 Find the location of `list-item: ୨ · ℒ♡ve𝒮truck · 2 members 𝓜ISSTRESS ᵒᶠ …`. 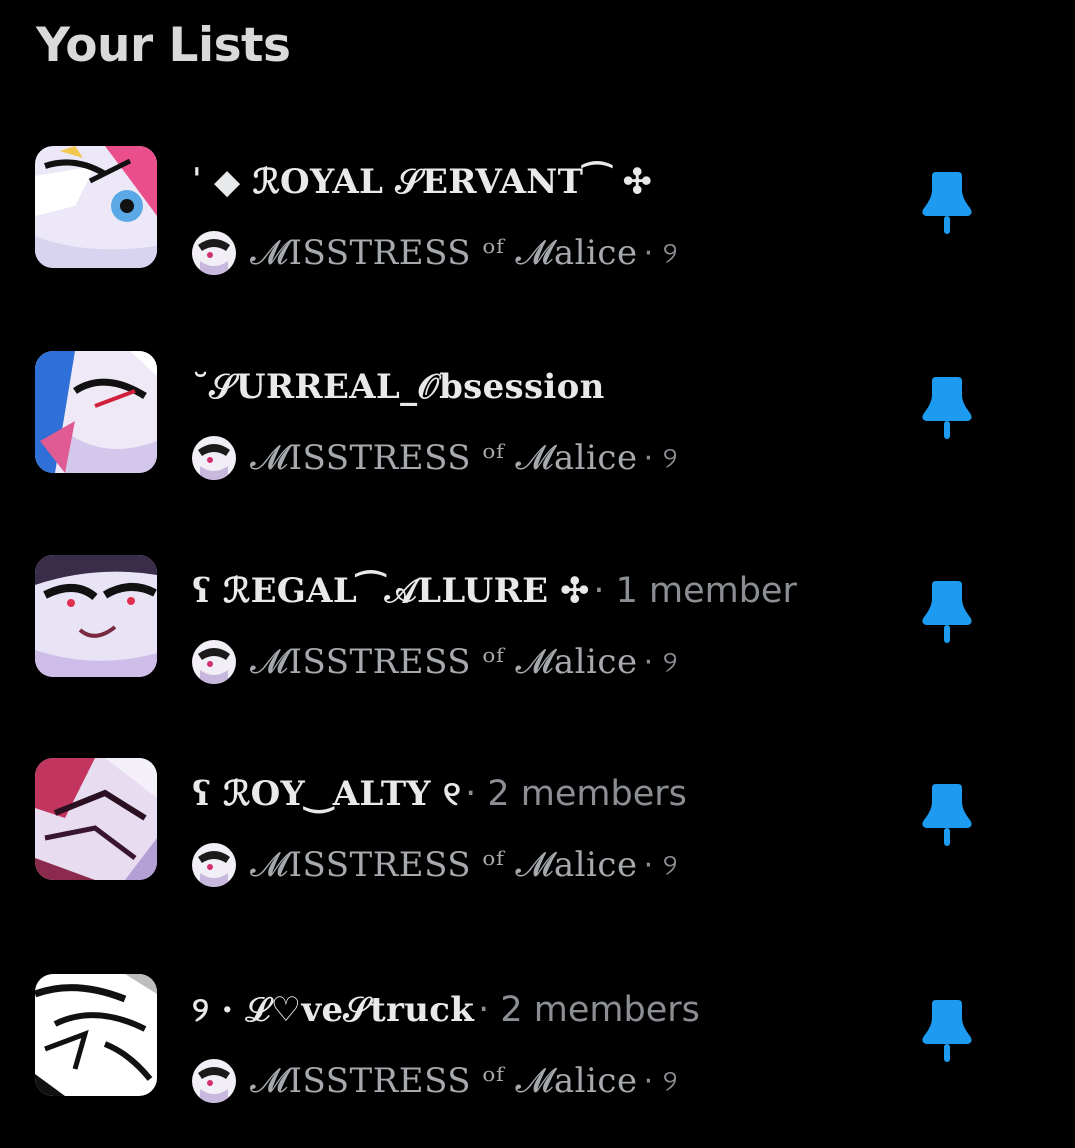

list-item: ୨ · ℒ♡ve𝒮truck · 2 members 𝓜ISSTRESS ᵒᶠ … is located at coordinates (537, 1049).